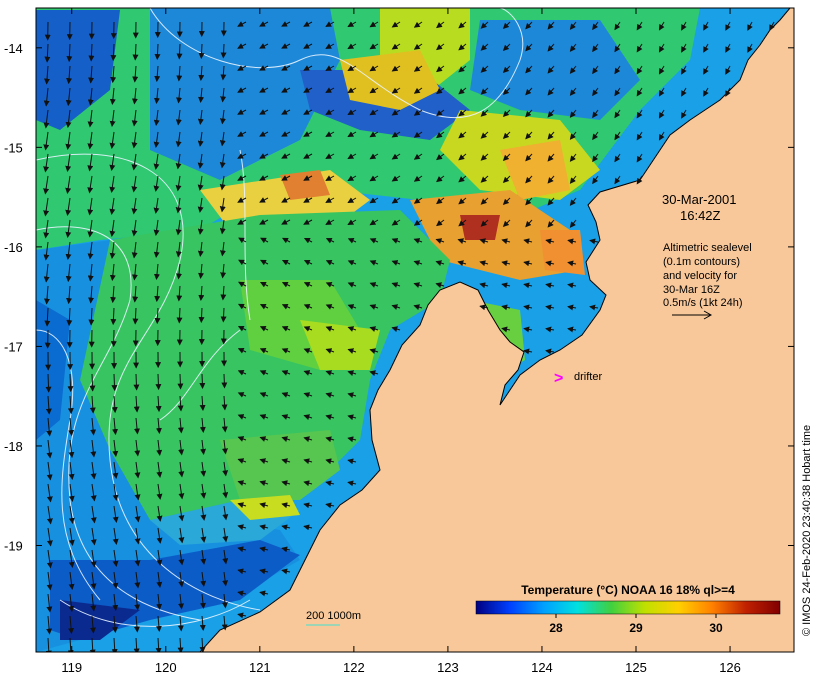  Describe the element at coordinates (448, 667) in the screenshot. I see `lon-tick-label: 123` at that location.